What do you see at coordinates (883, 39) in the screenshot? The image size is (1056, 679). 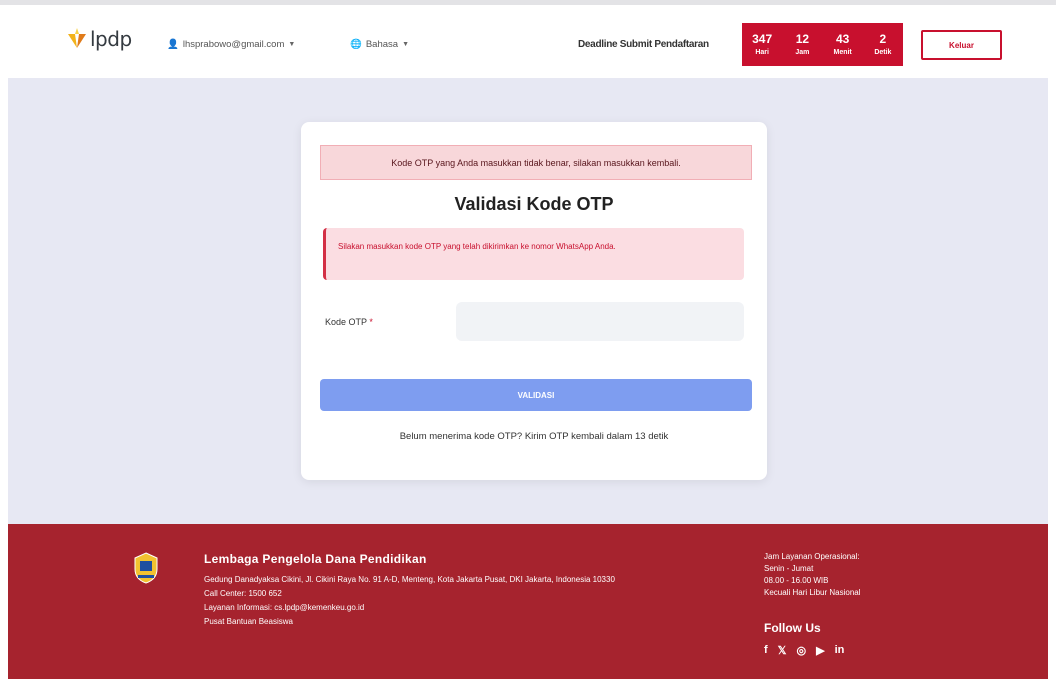 I see `countdown-value: 2` at bounding box center [883, 39].